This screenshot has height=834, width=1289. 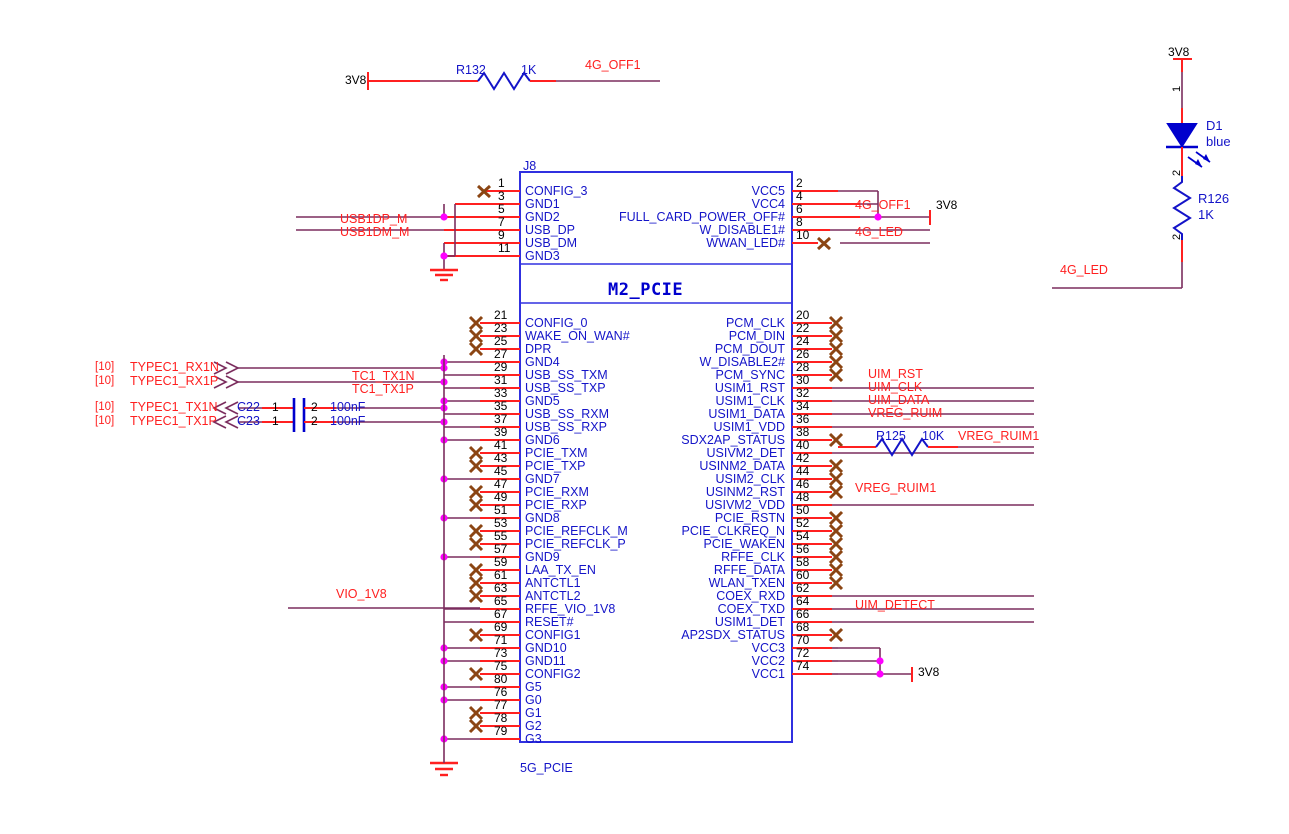 I want to click on pin-name-g5: G5, so click(x=533, y=687).